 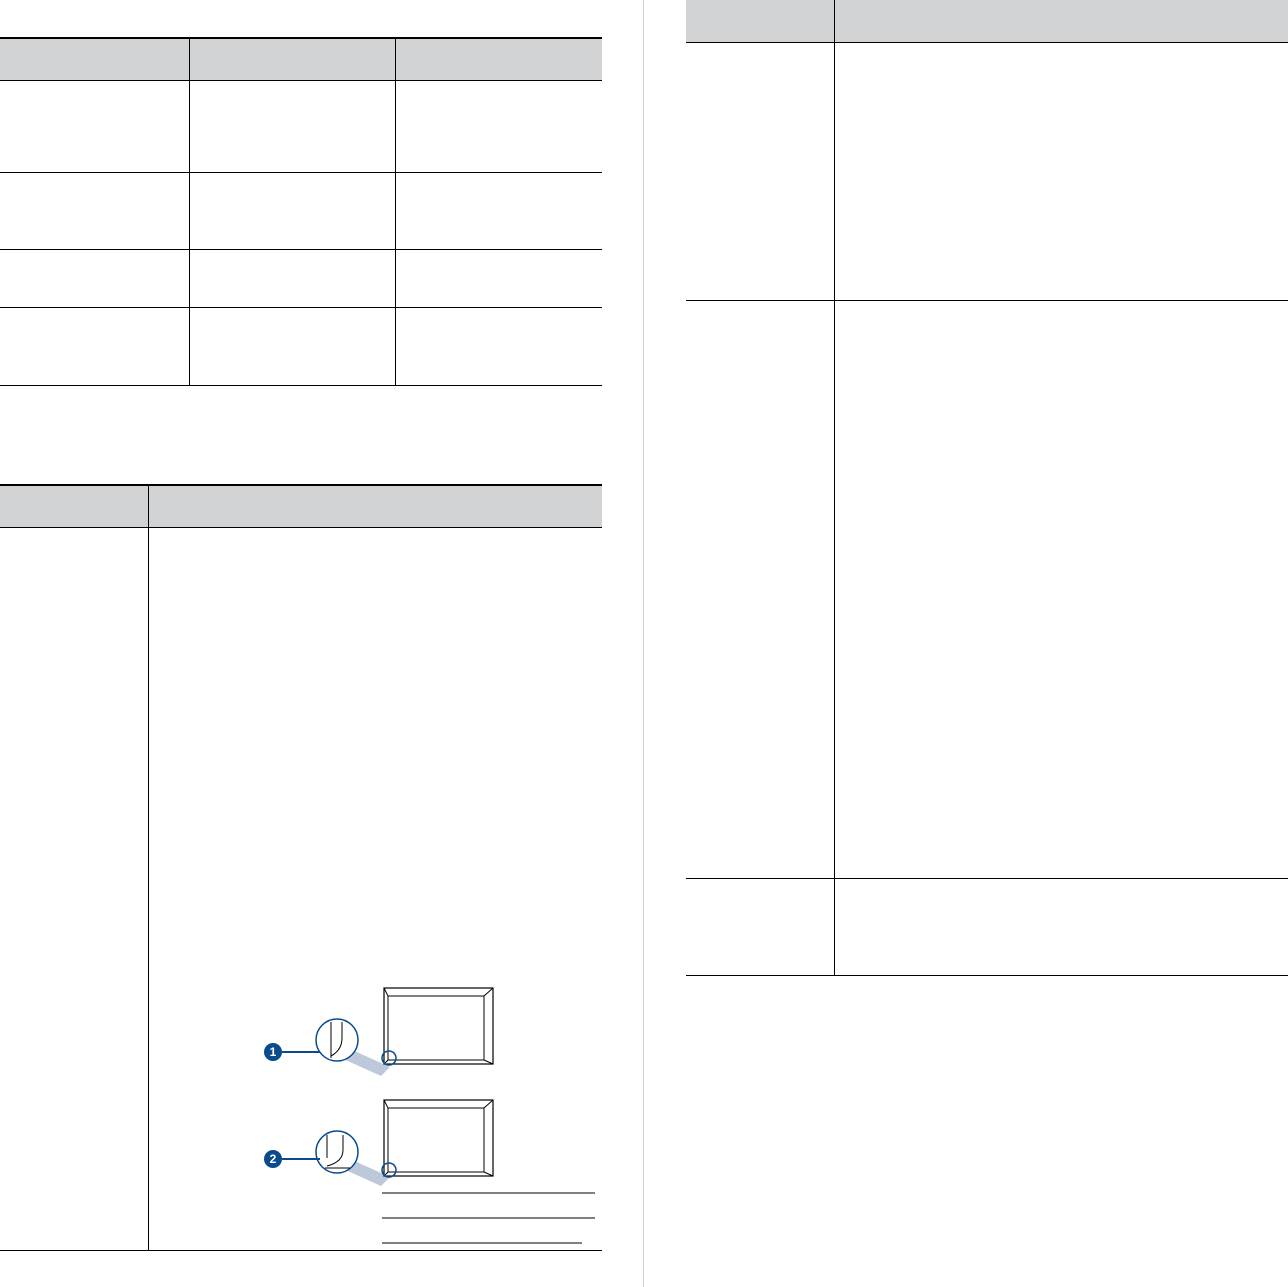 What do you see at coordinates (301, 385) in the screenshot?
I see `top-table-rule-bottom` at bounding box center [301, 385].